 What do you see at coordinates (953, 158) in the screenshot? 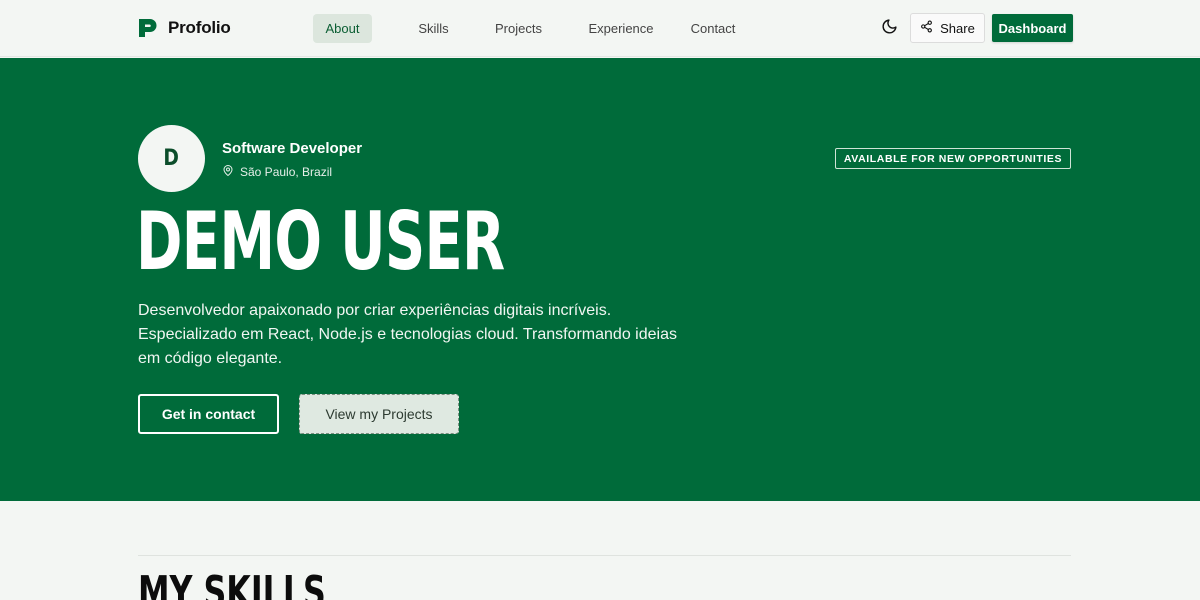
I see `availability-badge: AVAILABLE FOR NEW OPPORTUNITIES` at bounding box center [953, 158].